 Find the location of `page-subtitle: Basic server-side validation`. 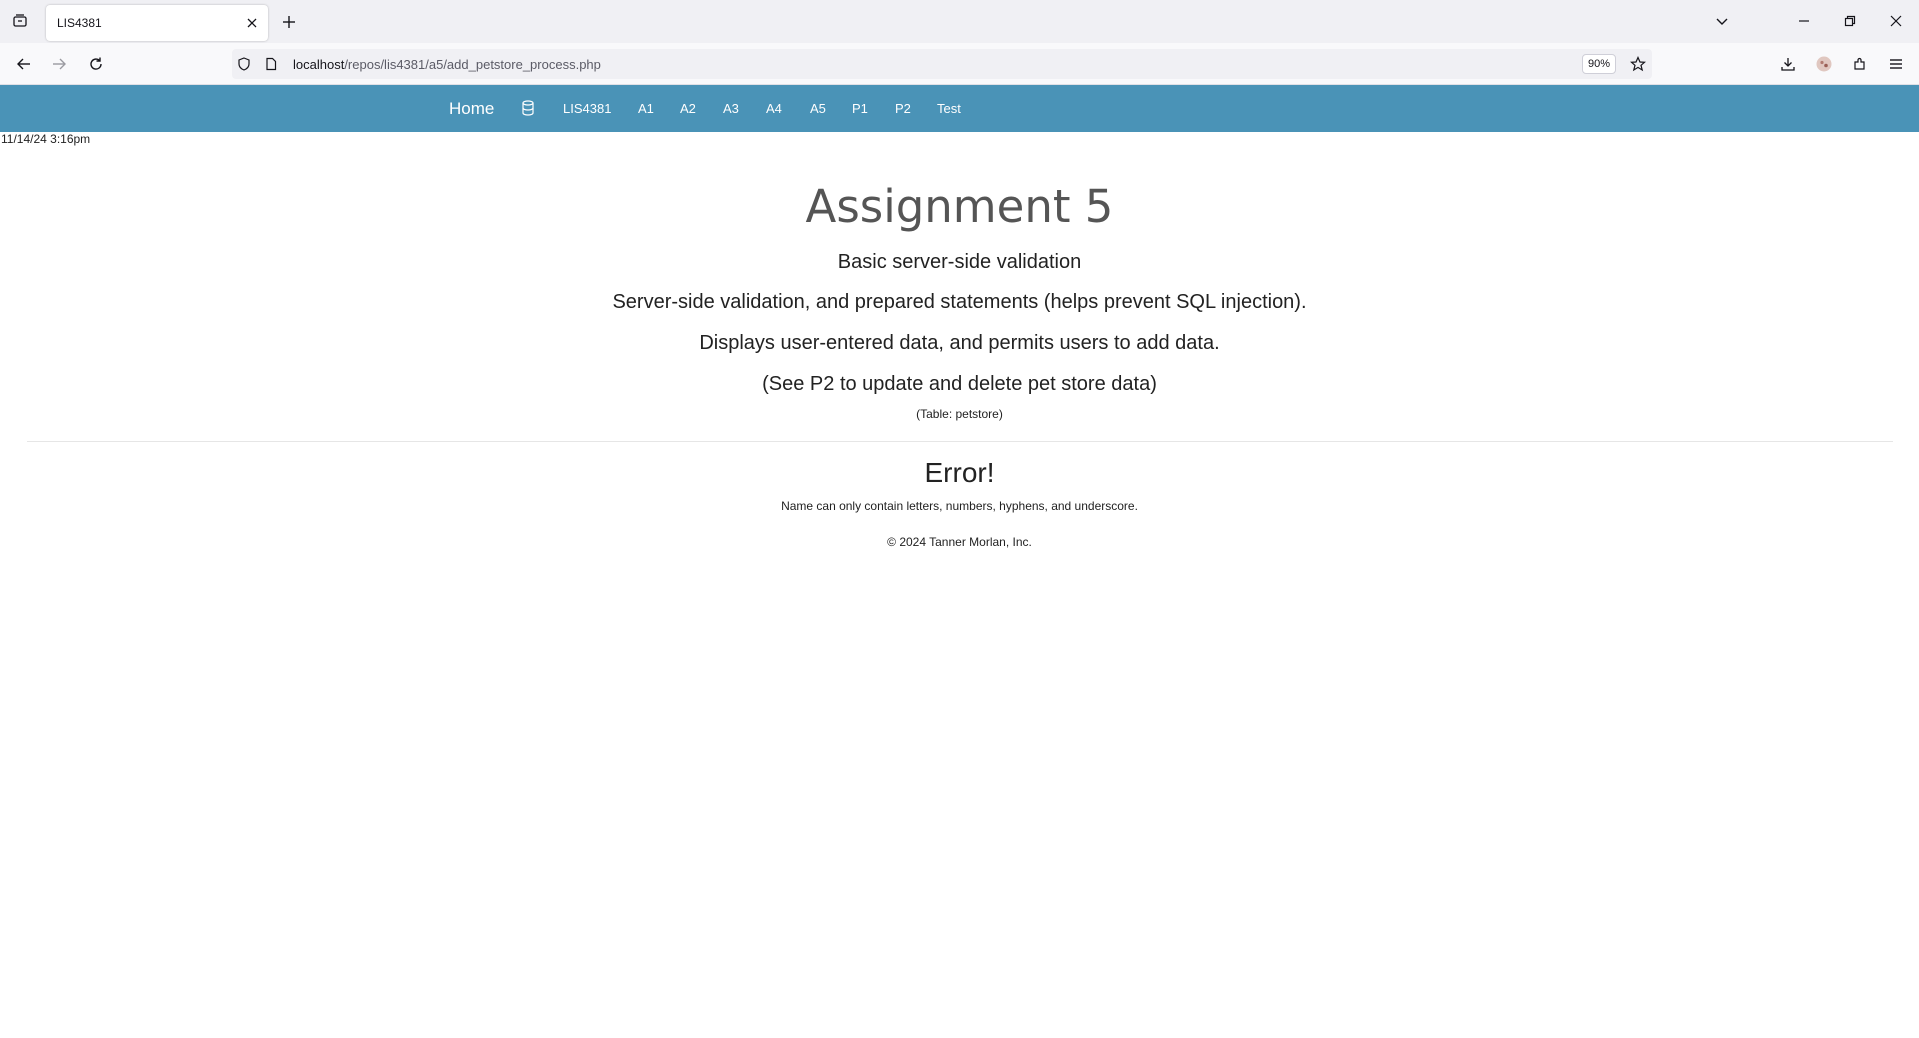

page-subtitle: Basic server-side validation is located at coordinates (959, 262).